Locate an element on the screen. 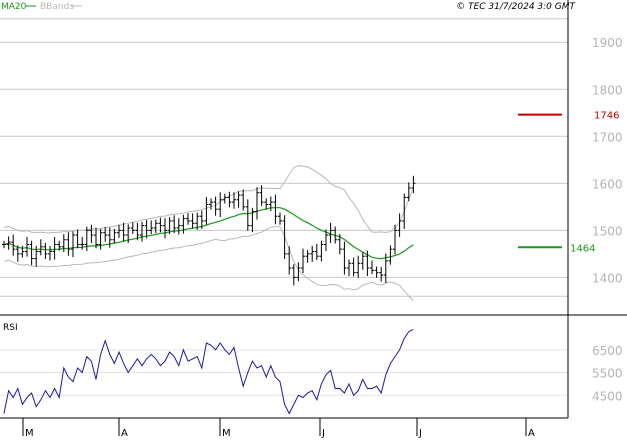 This screenshot has height=440, width=627. rsi-tick-label: 5500 is located at coordinates (607, 374).